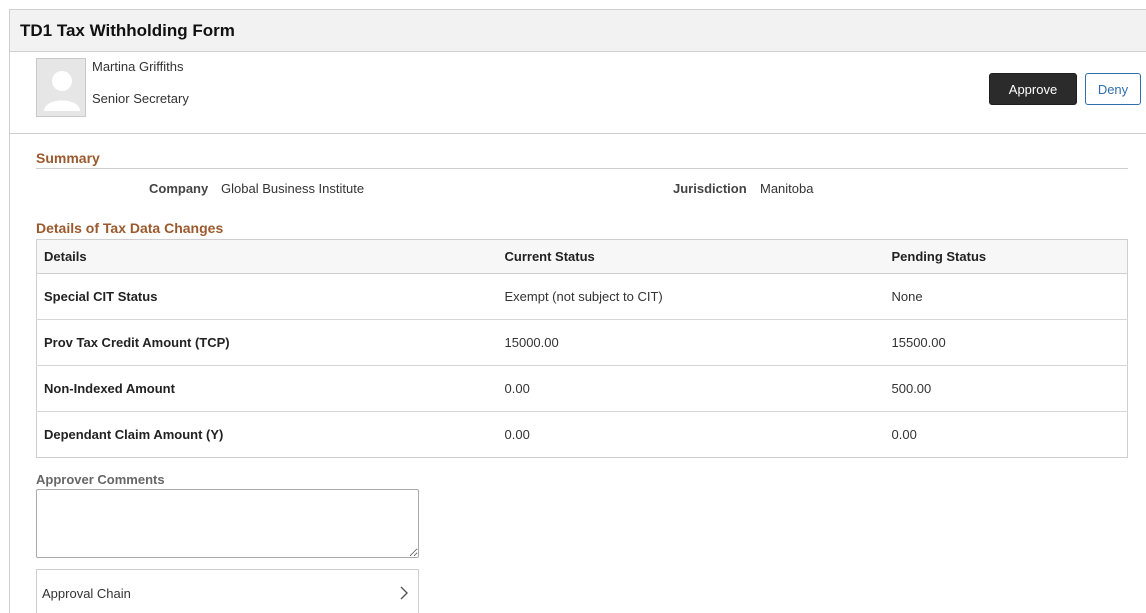 This screenshot has height=613, width=1146. I want to click on summary-heading: Summary, so click(68, 158).